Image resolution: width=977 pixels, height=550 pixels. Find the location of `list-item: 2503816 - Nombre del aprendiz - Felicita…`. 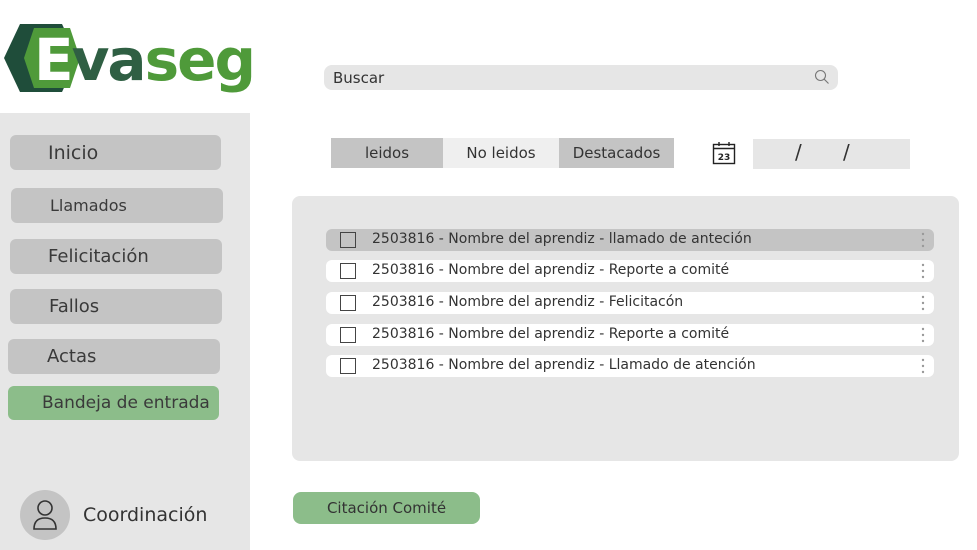

list-item: 2503816 - Nombre del aprendiz - Felicita… is located at coordinates (630, 303).